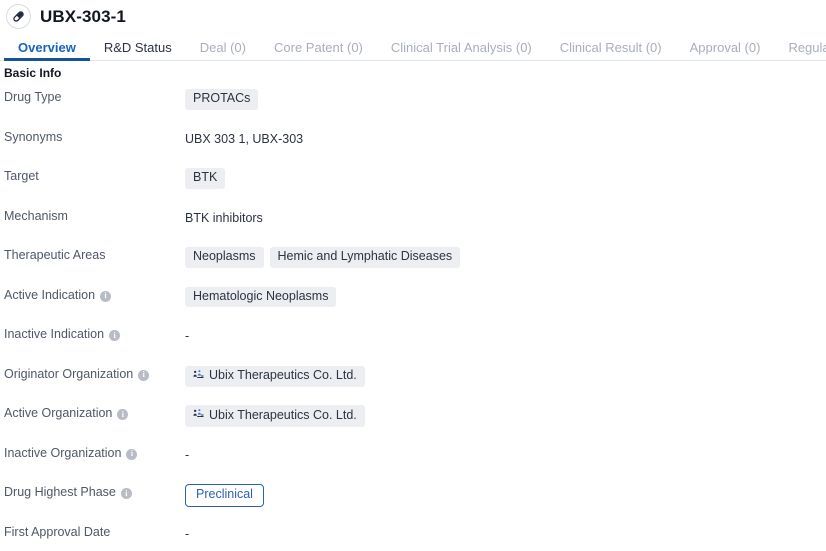 Image resolution: width=826 pixels, height=551 pixels. Describe the element at coordinates (413, 106) in the screenshot. I see `field-row-drug-type: Drug Type PROTACs` at that location.